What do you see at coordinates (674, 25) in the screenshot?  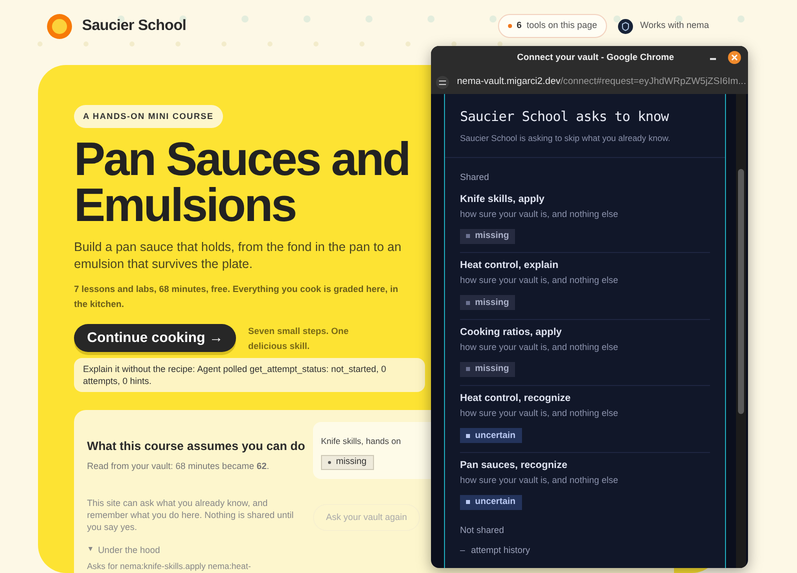 I see `works-with-label: Works with nema` at bounding box center [674, 25].